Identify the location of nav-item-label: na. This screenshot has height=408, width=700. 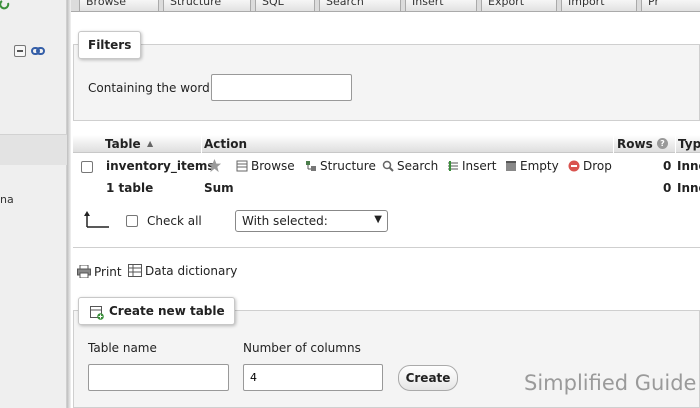
(7, 199).